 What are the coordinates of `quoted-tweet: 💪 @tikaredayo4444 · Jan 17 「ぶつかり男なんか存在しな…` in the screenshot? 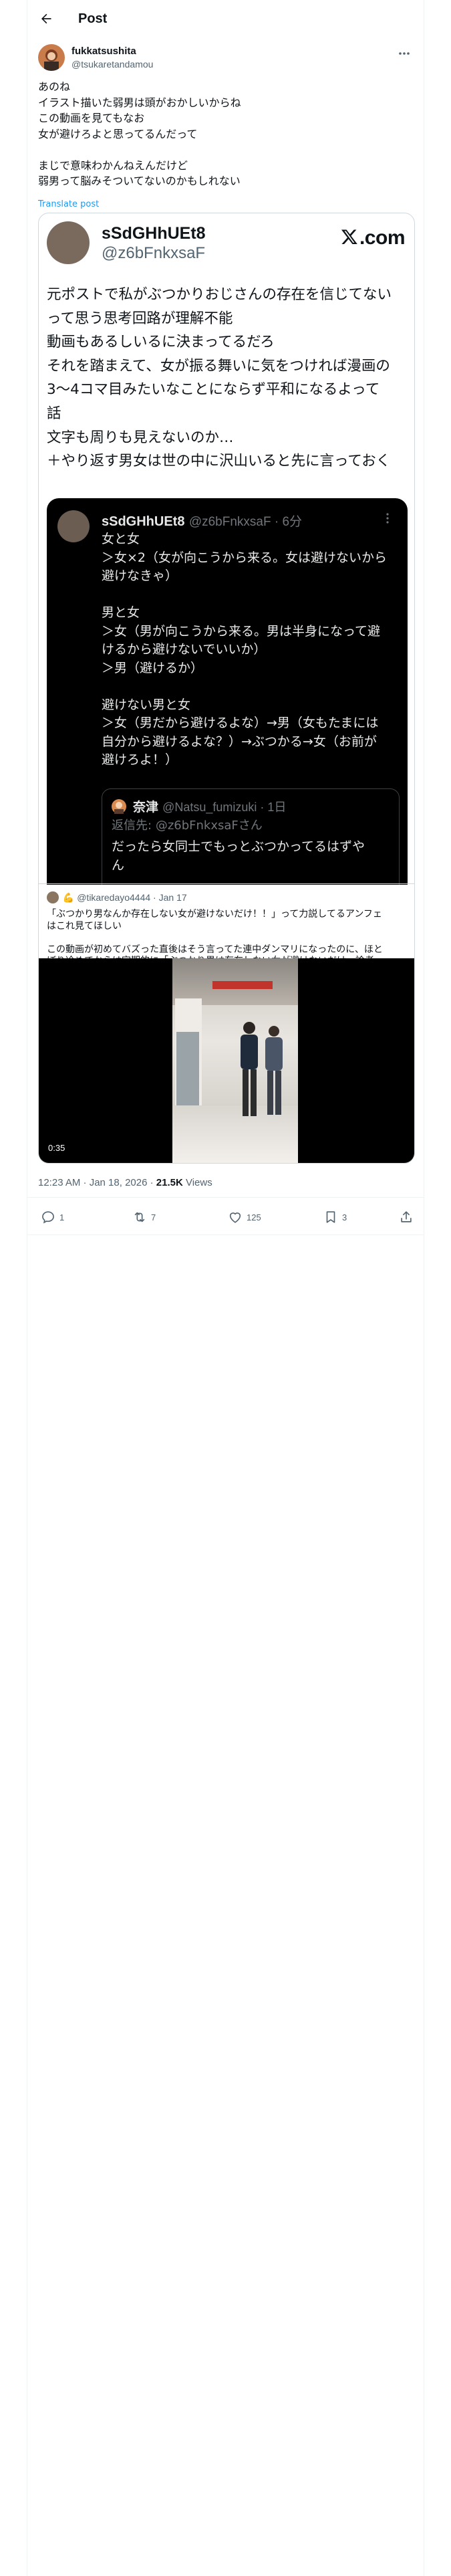 It's located at (226, 926).